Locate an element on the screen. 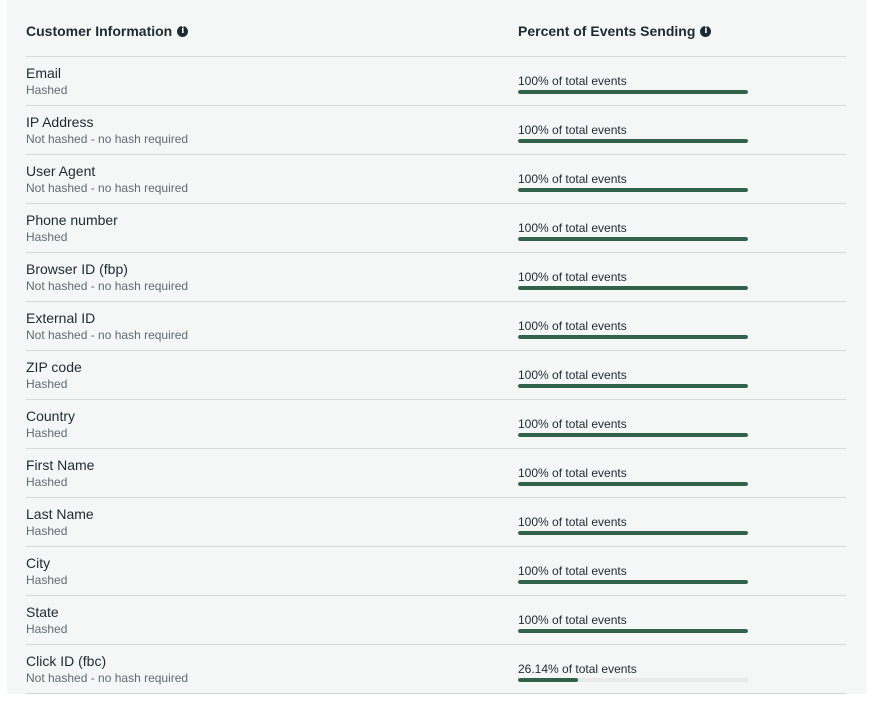 The image size is (875, 703). percent-events-cell: 26.14% of total events is located at coordinates (682, 669).